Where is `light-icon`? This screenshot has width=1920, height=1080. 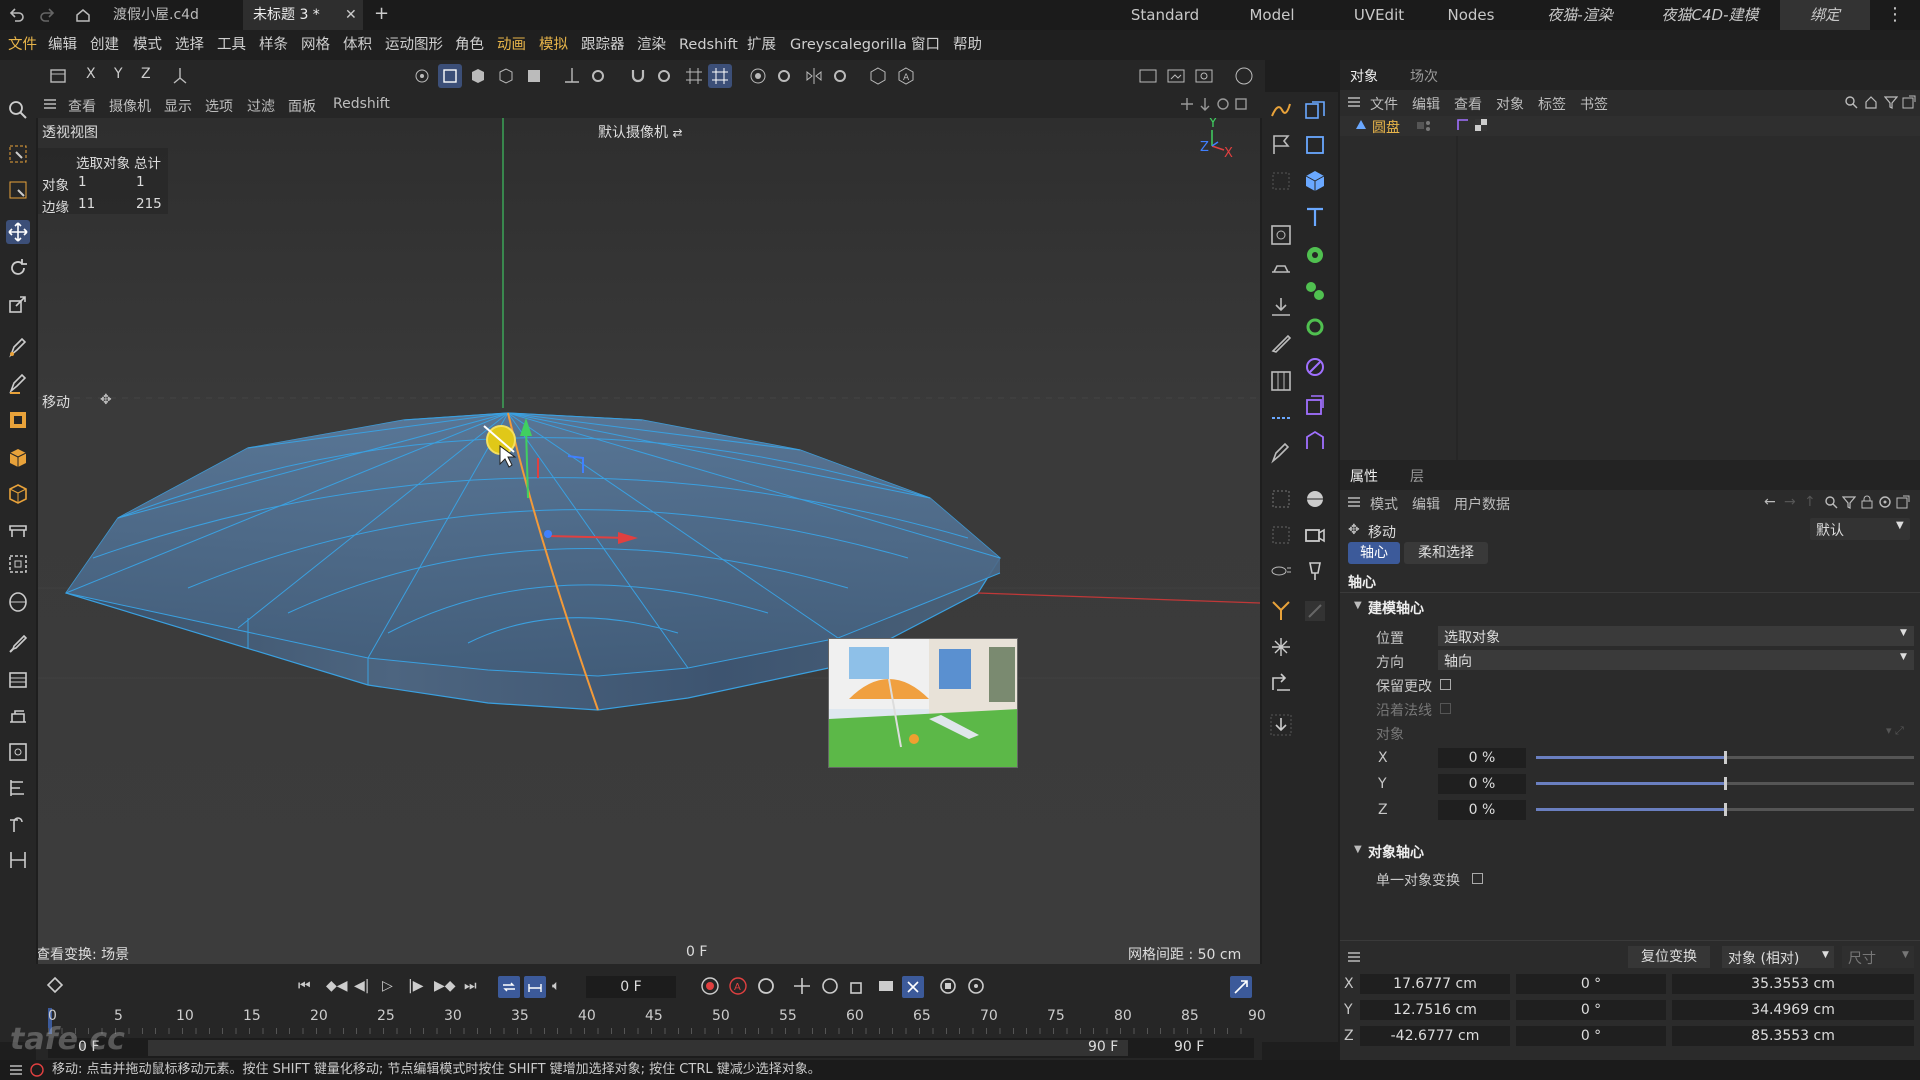 light-icon is located at coordinates (1315, 571).